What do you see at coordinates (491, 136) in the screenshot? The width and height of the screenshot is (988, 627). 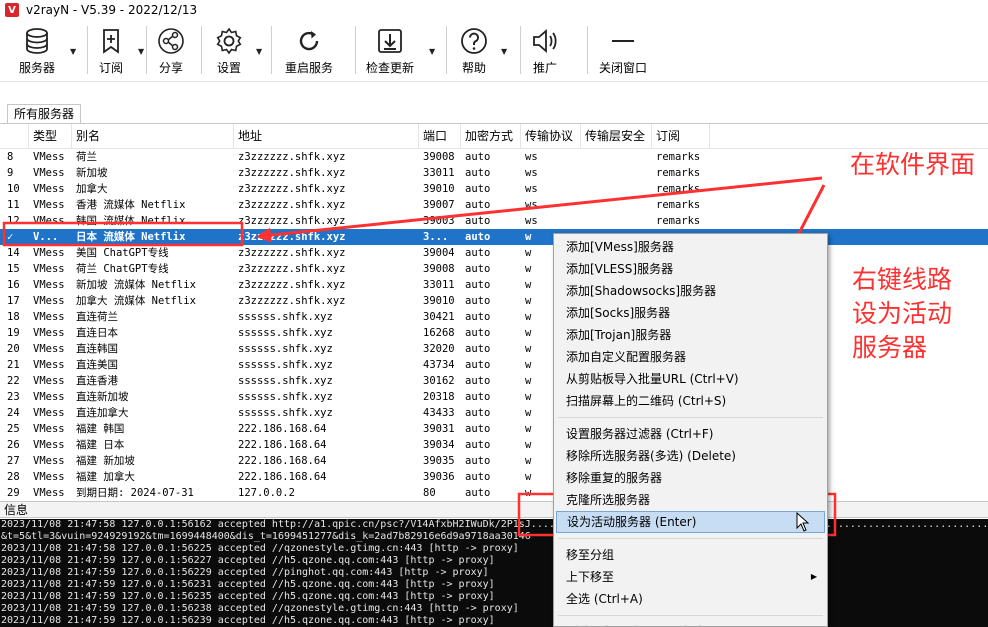 I see `column-header: 加密方式` at bounding box center [491, 136].